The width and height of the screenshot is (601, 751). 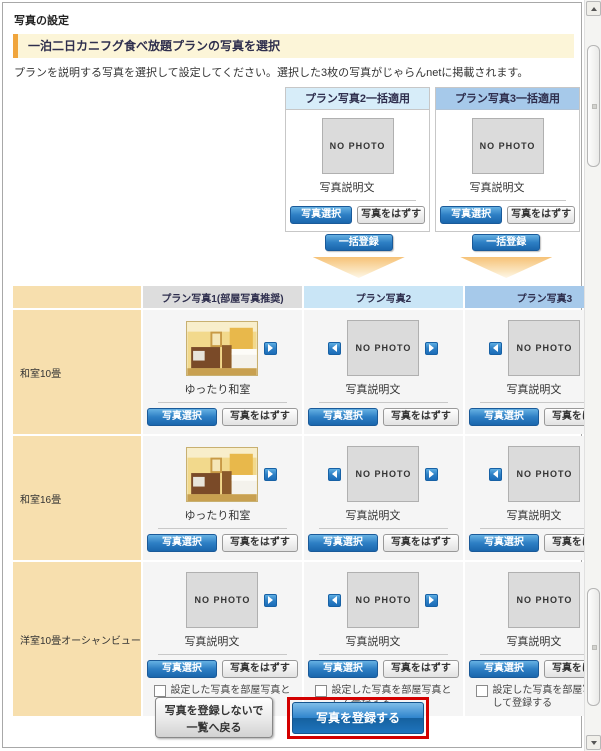 I want to click on photo-cell-r1-plan1: ゆったり和室 写真選択 写真をはずす, so click(x=222, y=372).